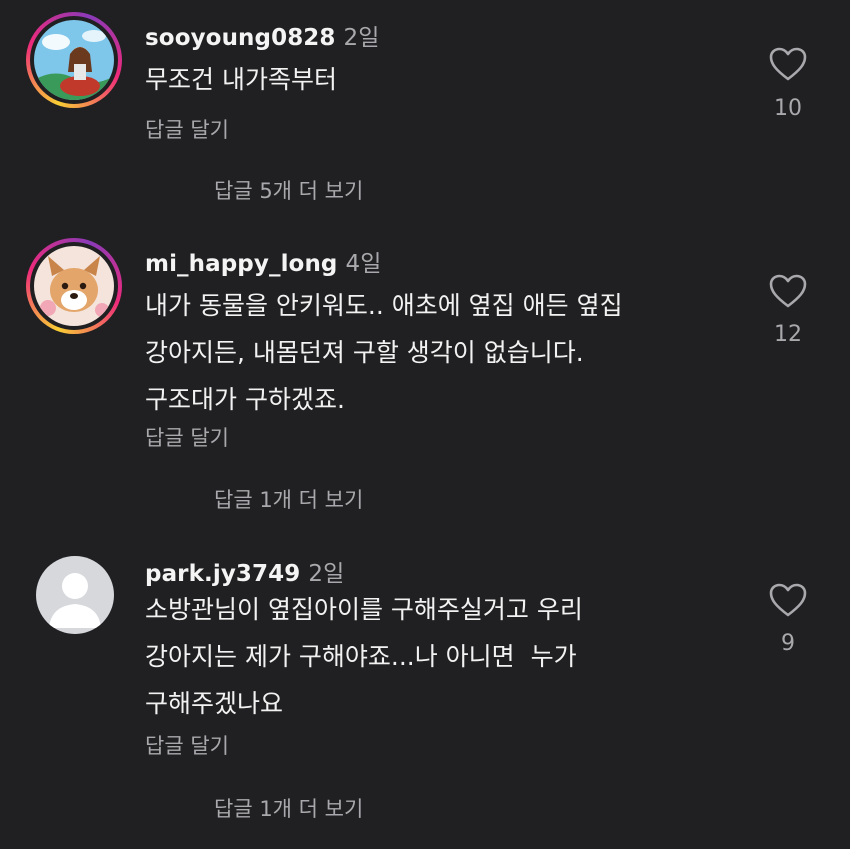 Image resolution: width=850 pixels, height=849 pixels. I want to click on comment-username: park.jy3749 2일, so click(244, 571).